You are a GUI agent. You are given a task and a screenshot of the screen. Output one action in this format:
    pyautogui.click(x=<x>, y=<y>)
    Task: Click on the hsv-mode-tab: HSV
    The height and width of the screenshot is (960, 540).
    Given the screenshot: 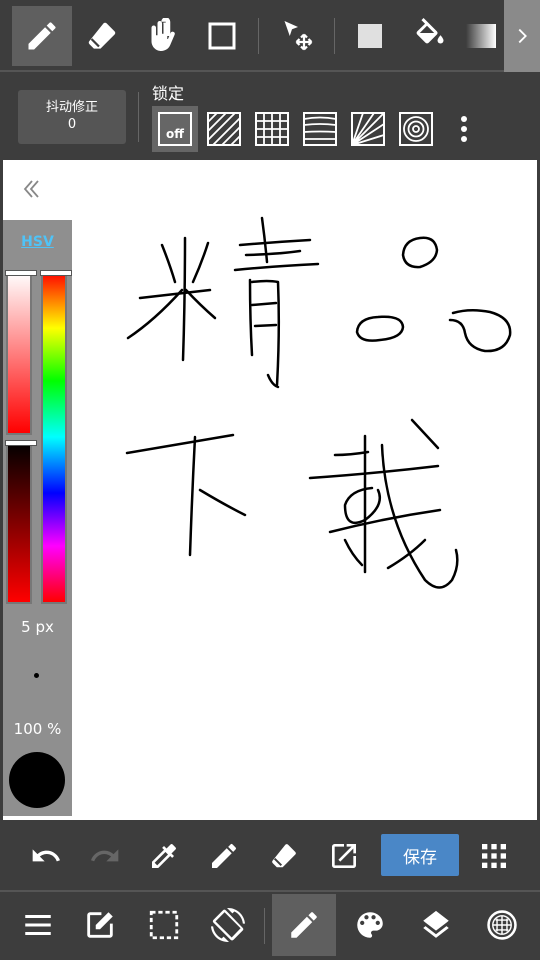 What is the action you would take?
    pyautogui.click(x=37, y=242)
    